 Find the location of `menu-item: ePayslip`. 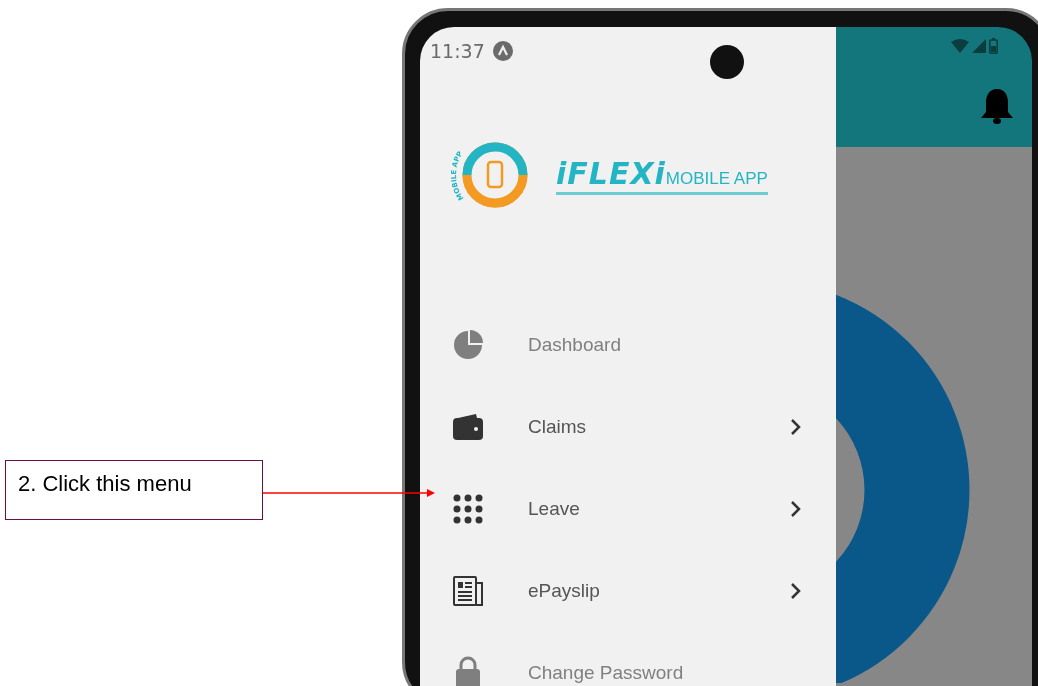

menu-item: ePayslip is located at coordinates (628, 591).